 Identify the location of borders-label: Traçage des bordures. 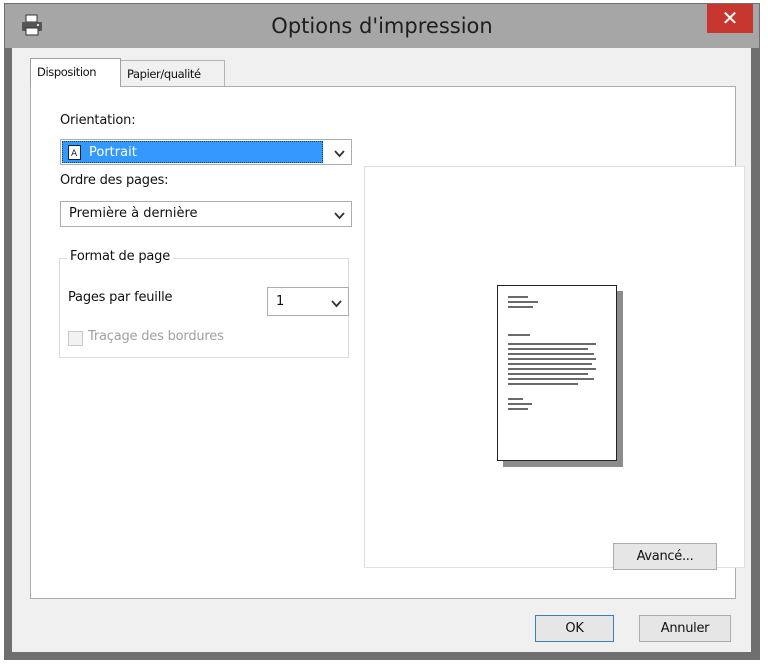
(156, 336).